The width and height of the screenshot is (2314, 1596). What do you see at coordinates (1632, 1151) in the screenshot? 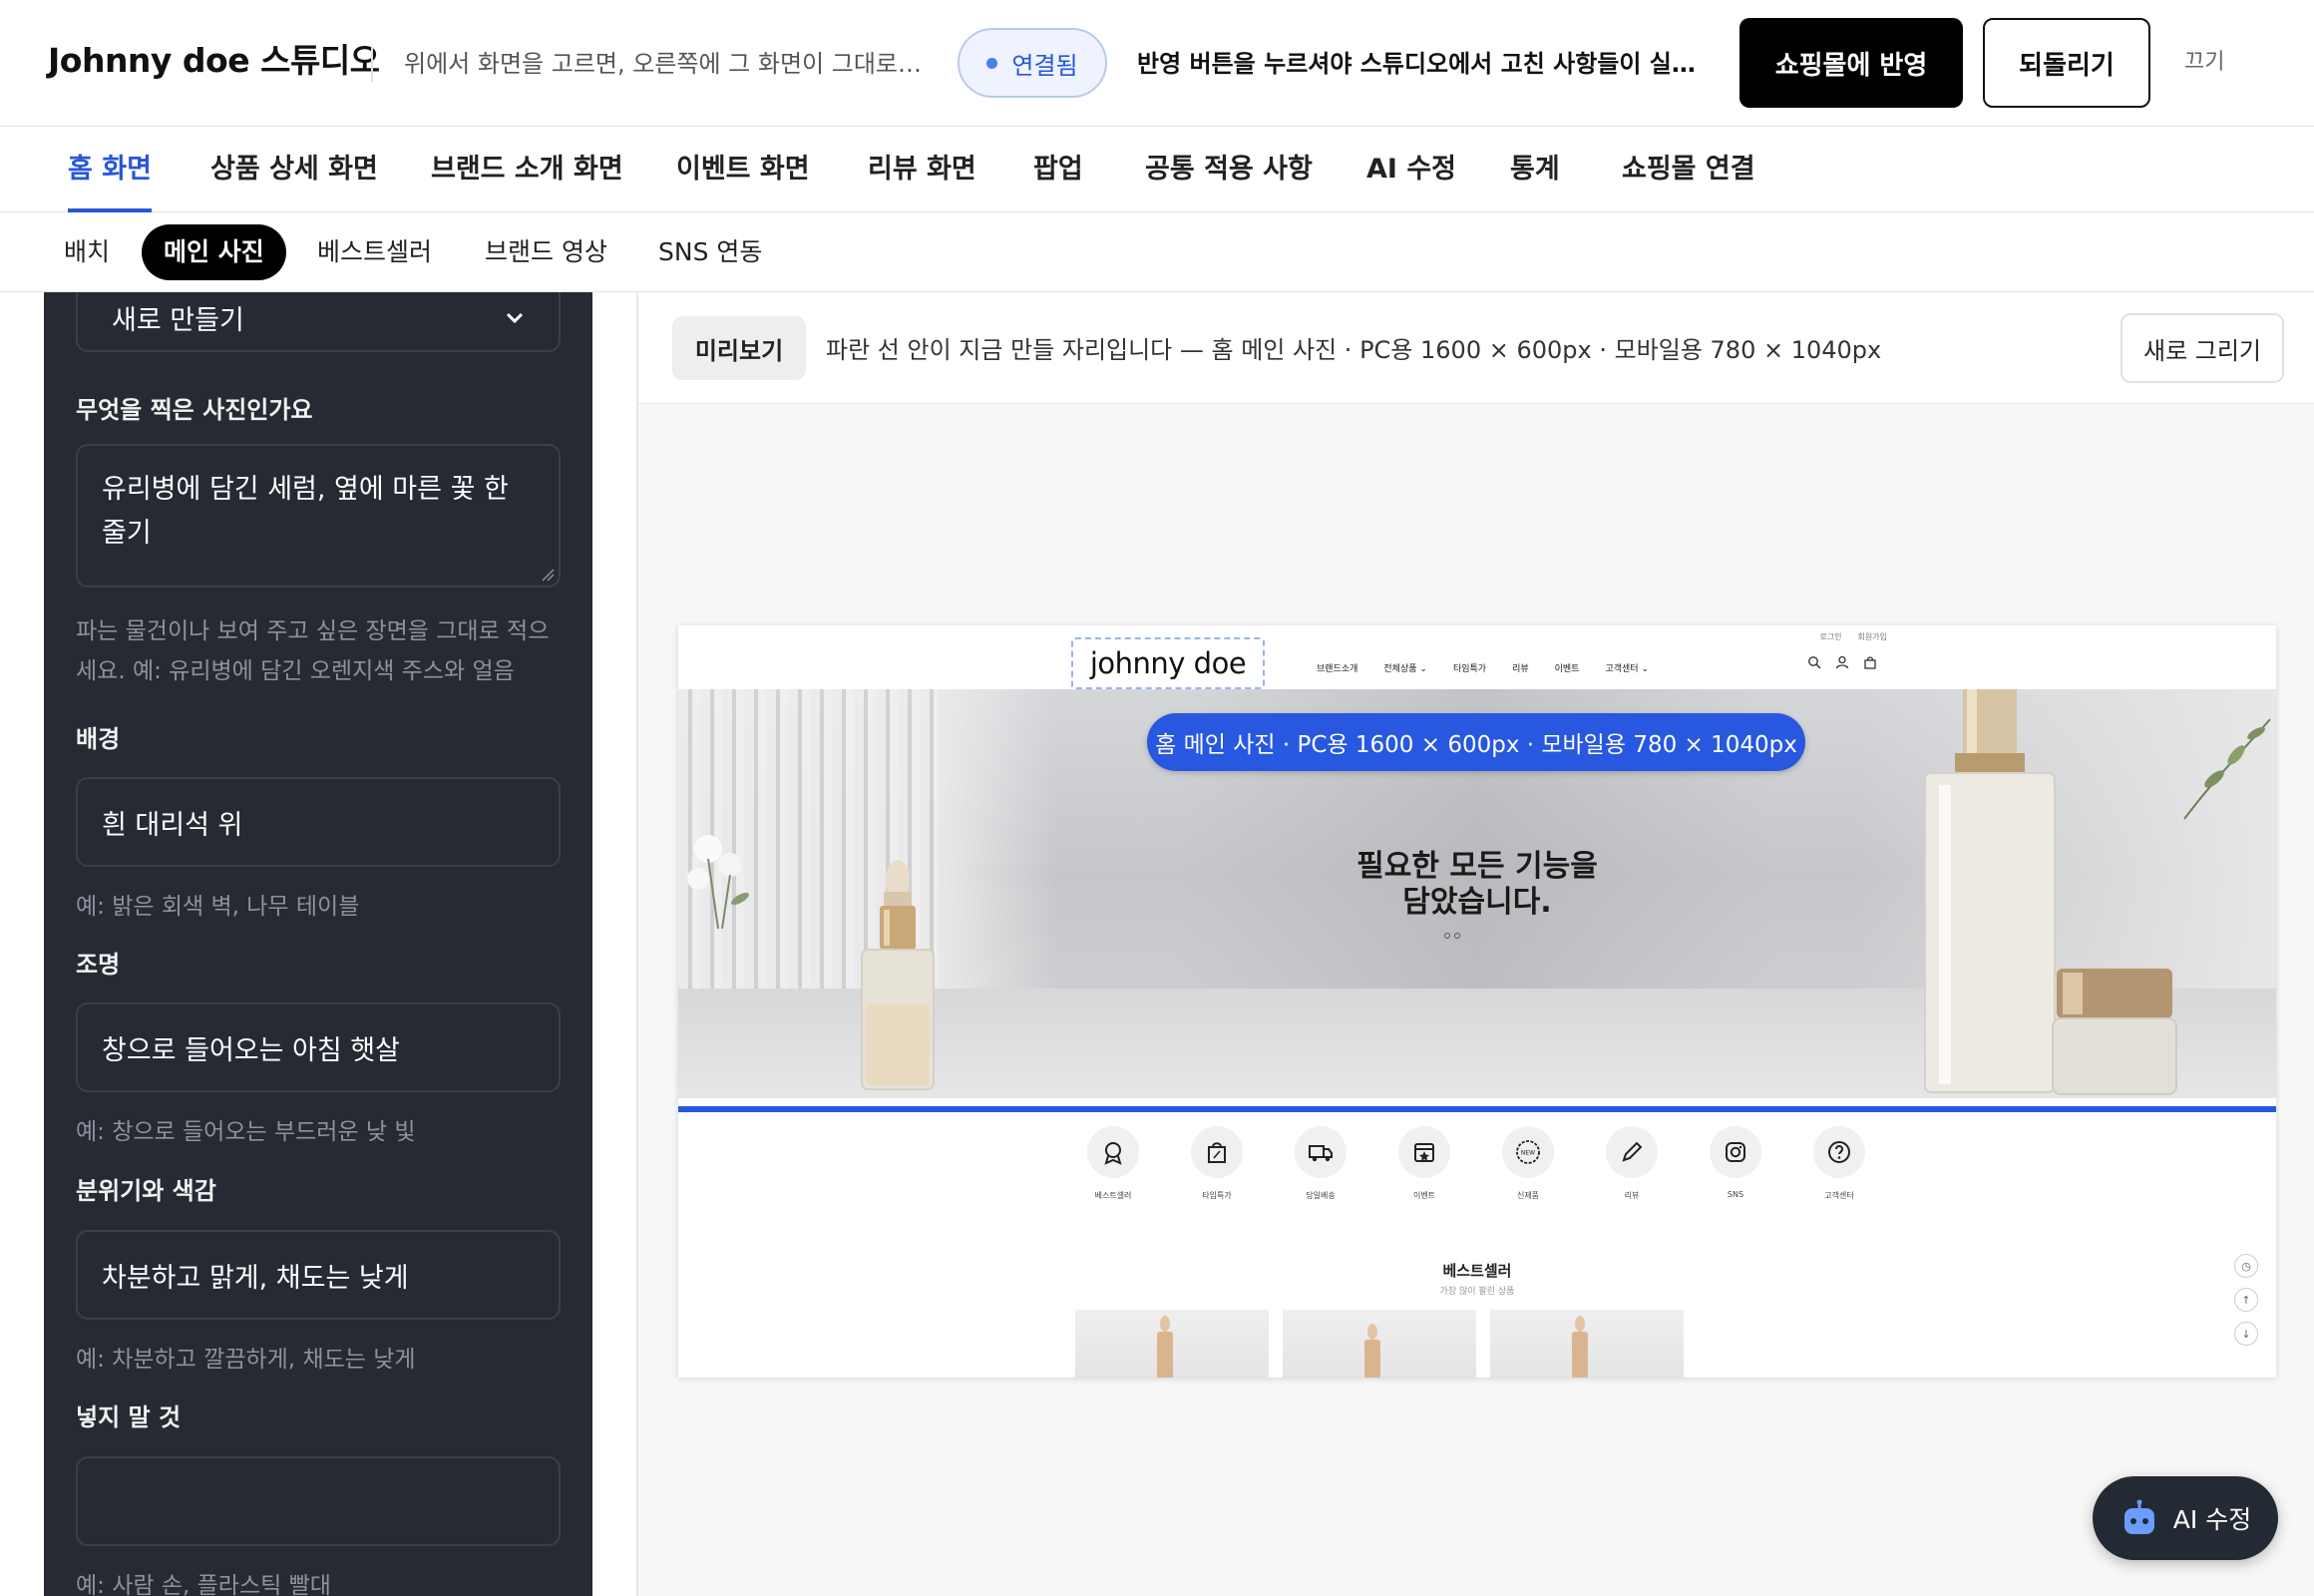
I see `pencil-icon` at bounding box center [1632, 1151].